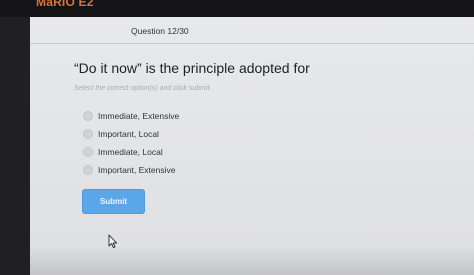  Describe the element at coordinates (137, 170) in the screenshot. I see `option-label: Important, Extensive` at that location.